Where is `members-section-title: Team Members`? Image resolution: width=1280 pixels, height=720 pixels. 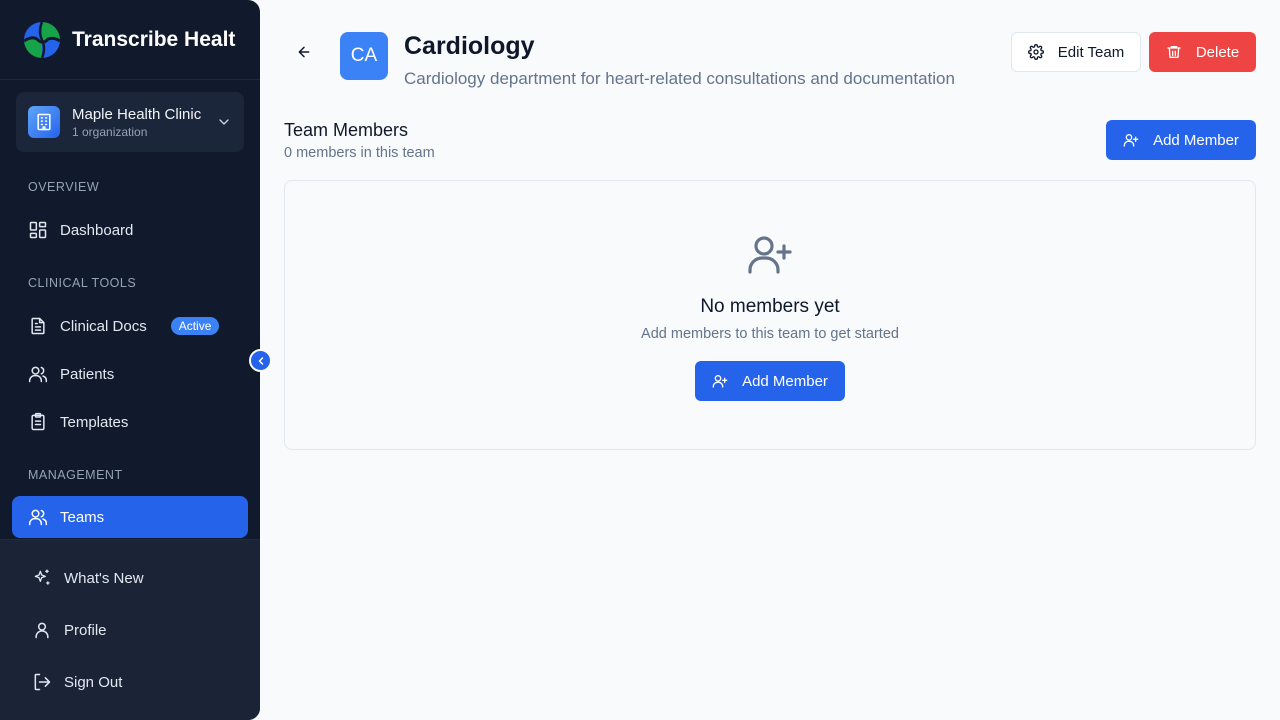 members-section-title: Team Members is located at coordinates (346, 130).